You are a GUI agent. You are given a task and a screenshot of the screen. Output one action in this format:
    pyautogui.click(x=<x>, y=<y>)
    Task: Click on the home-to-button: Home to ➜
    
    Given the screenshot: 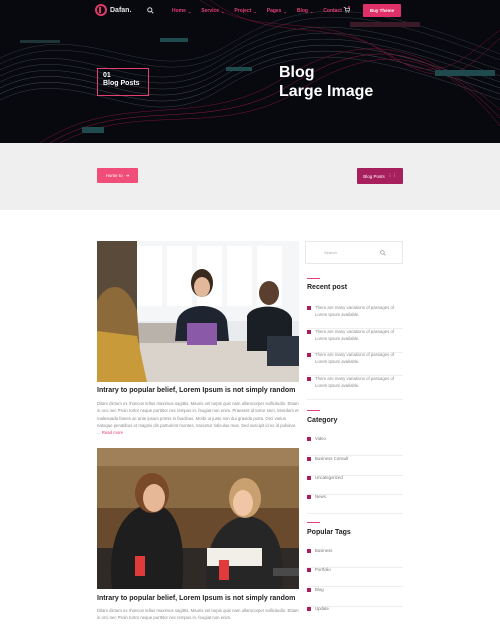 What is the action you would take?
    pyautogui.click(x=117, y=175)
    